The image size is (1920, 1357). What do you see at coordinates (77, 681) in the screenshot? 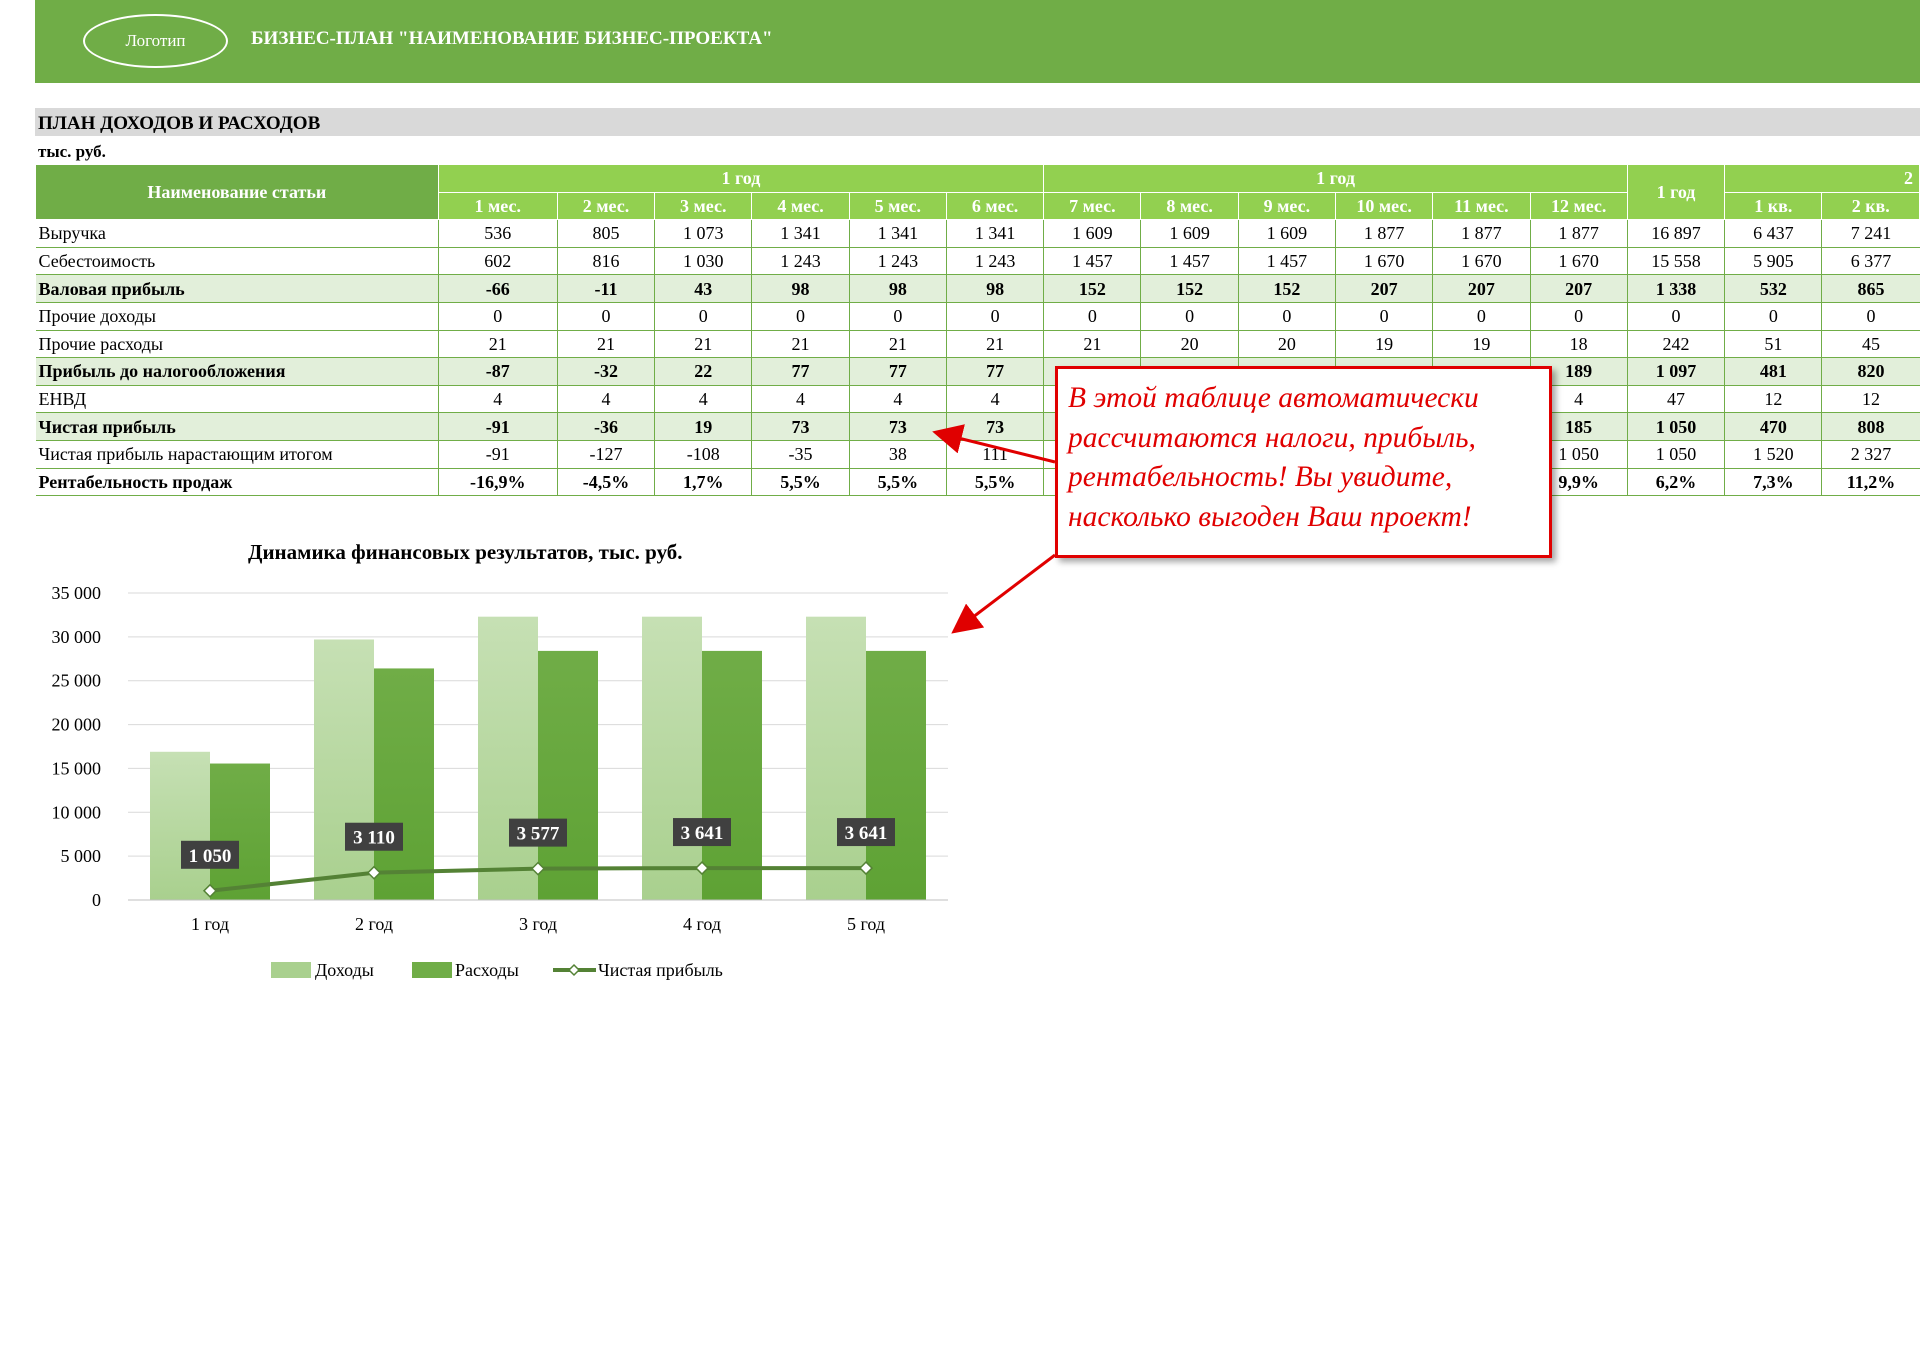
I see `y-tick-label: 25 000` at bounding box center [77, 681].